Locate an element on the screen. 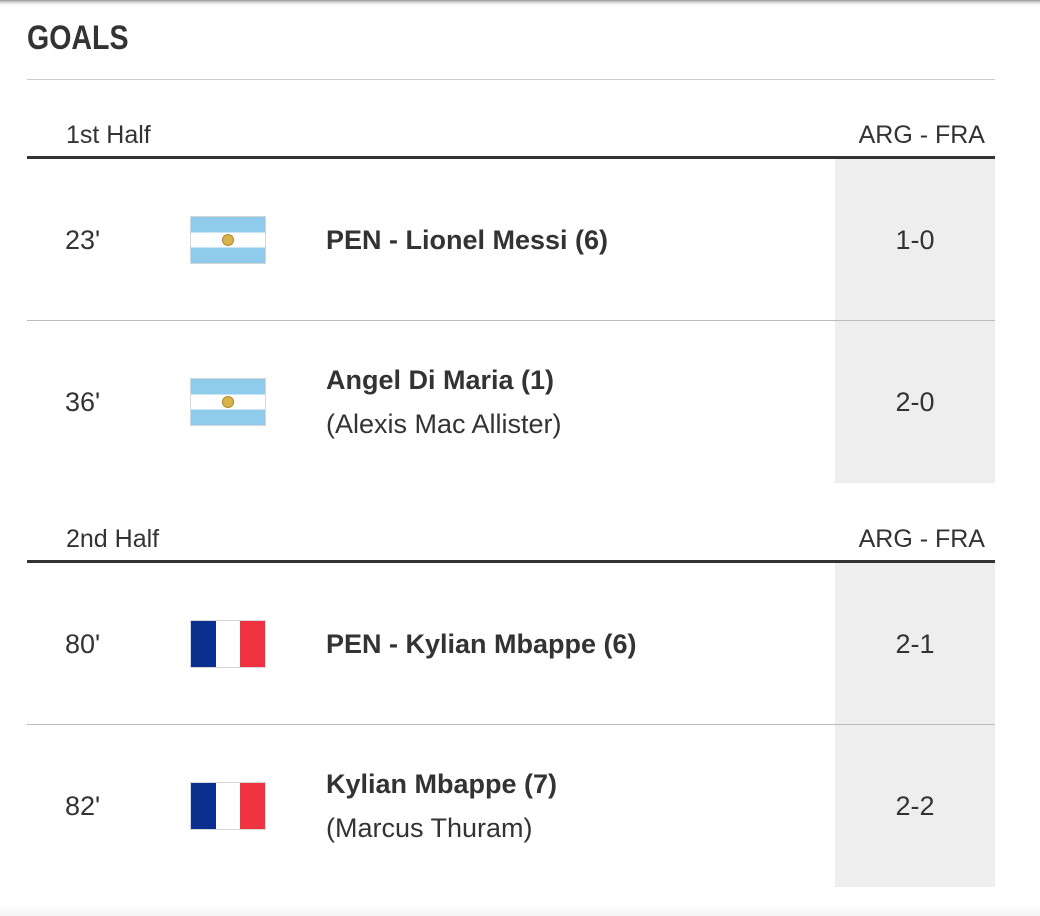 This screenshot has height=916, width=1040. goal-scorer: PEN - Lionel Messi (6) is located at coordinates (467, 240).